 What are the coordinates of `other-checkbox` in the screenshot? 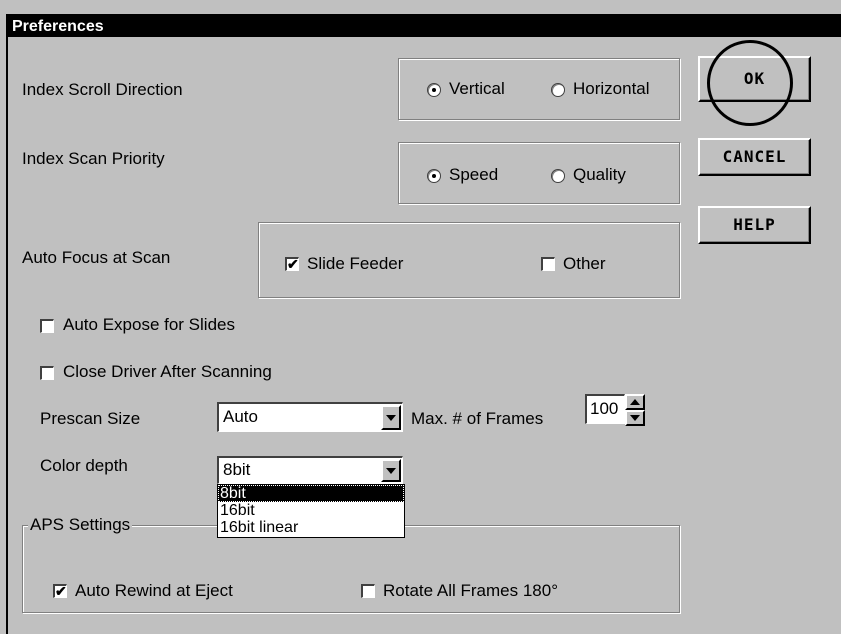 It's located at (548, 264).